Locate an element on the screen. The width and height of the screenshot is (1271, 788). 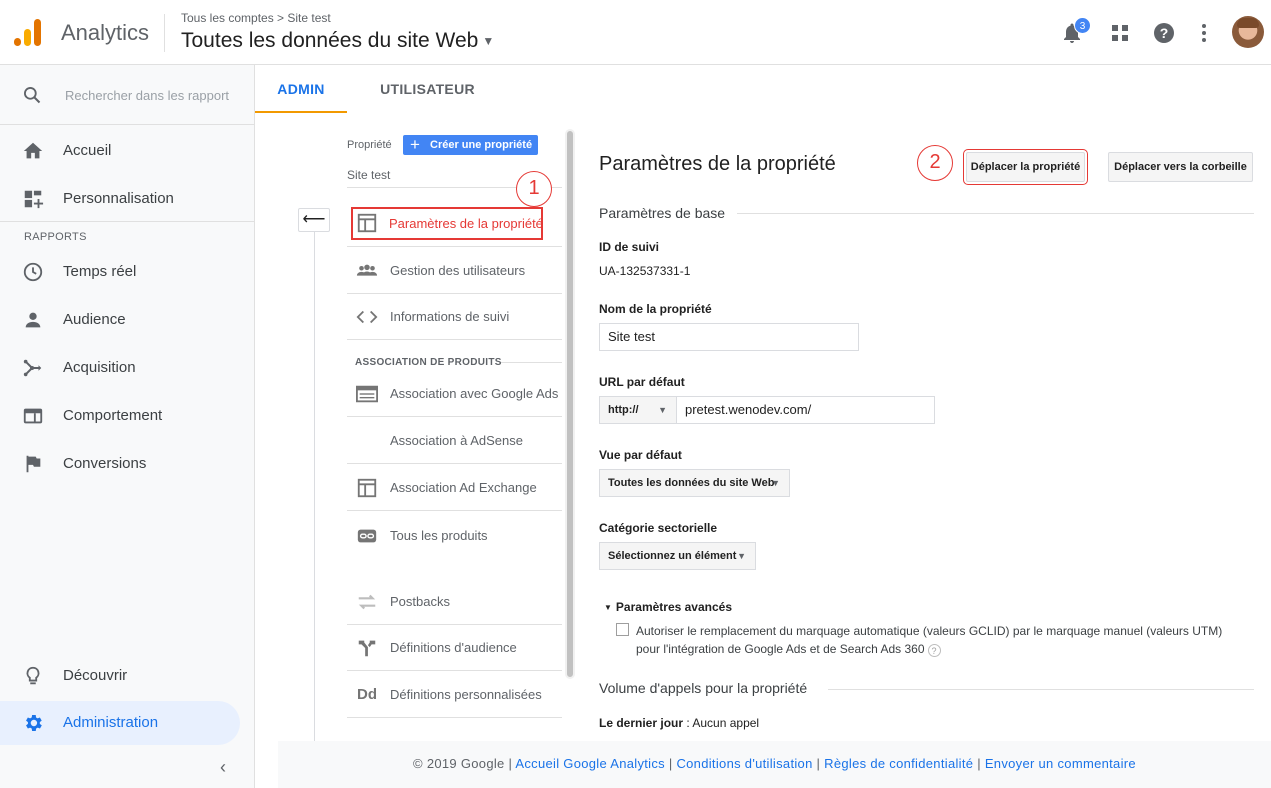
swap-icon is located at coordinates (367, 602).